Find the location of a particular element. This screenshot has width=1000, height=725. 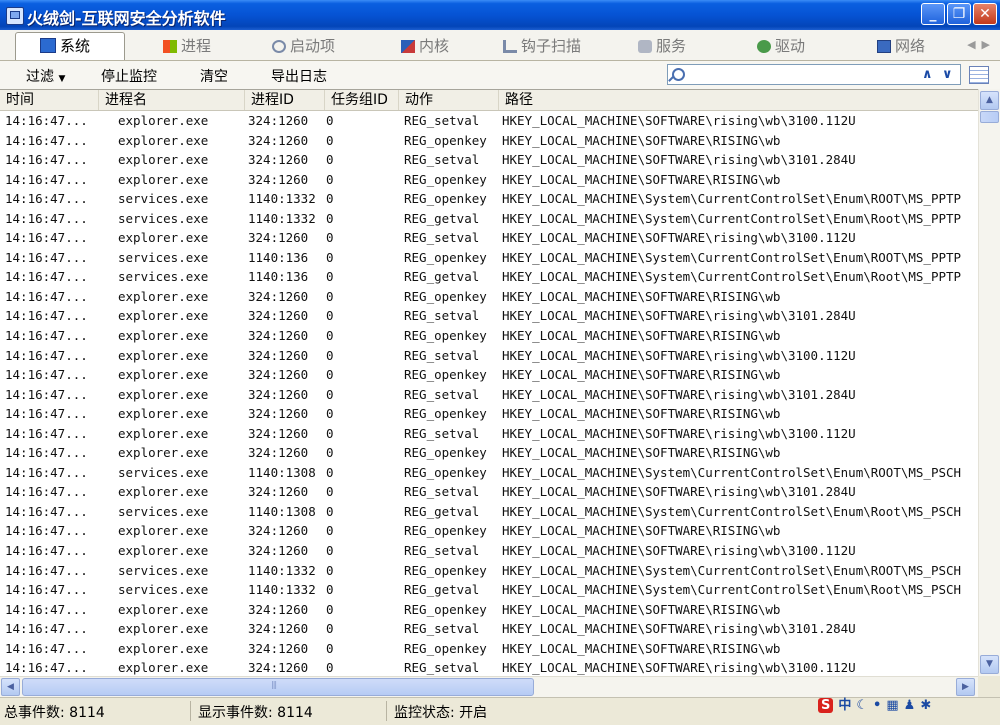

horizontal-scroll-thumb is located at coordinates (278, 687).